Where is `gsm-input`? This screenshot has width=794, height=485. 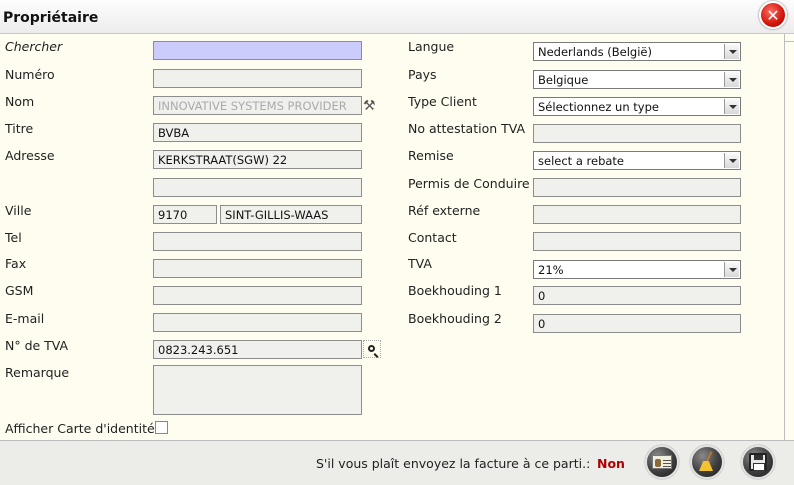
gsm-input is located at coordinates (257, 295).